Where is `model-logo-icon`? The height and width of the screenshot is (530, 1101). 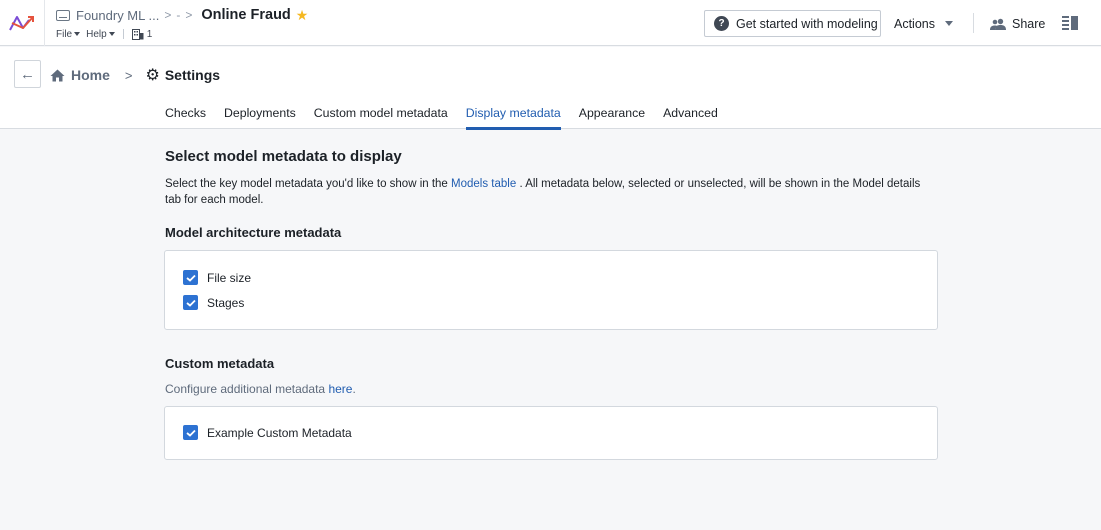 model-logo-icon is located at coordinates (21, 23).